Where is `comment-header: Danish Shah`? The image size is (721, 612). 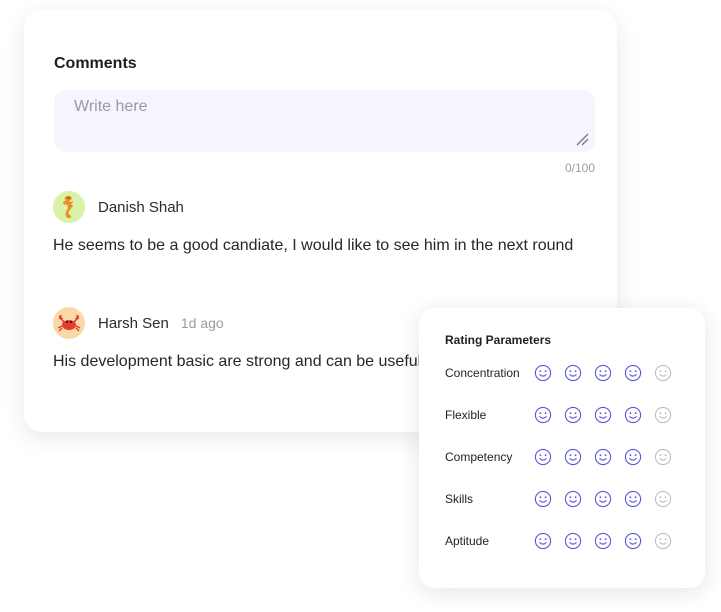 comment-header: Danish Shah is located at coordinates (333, 207).